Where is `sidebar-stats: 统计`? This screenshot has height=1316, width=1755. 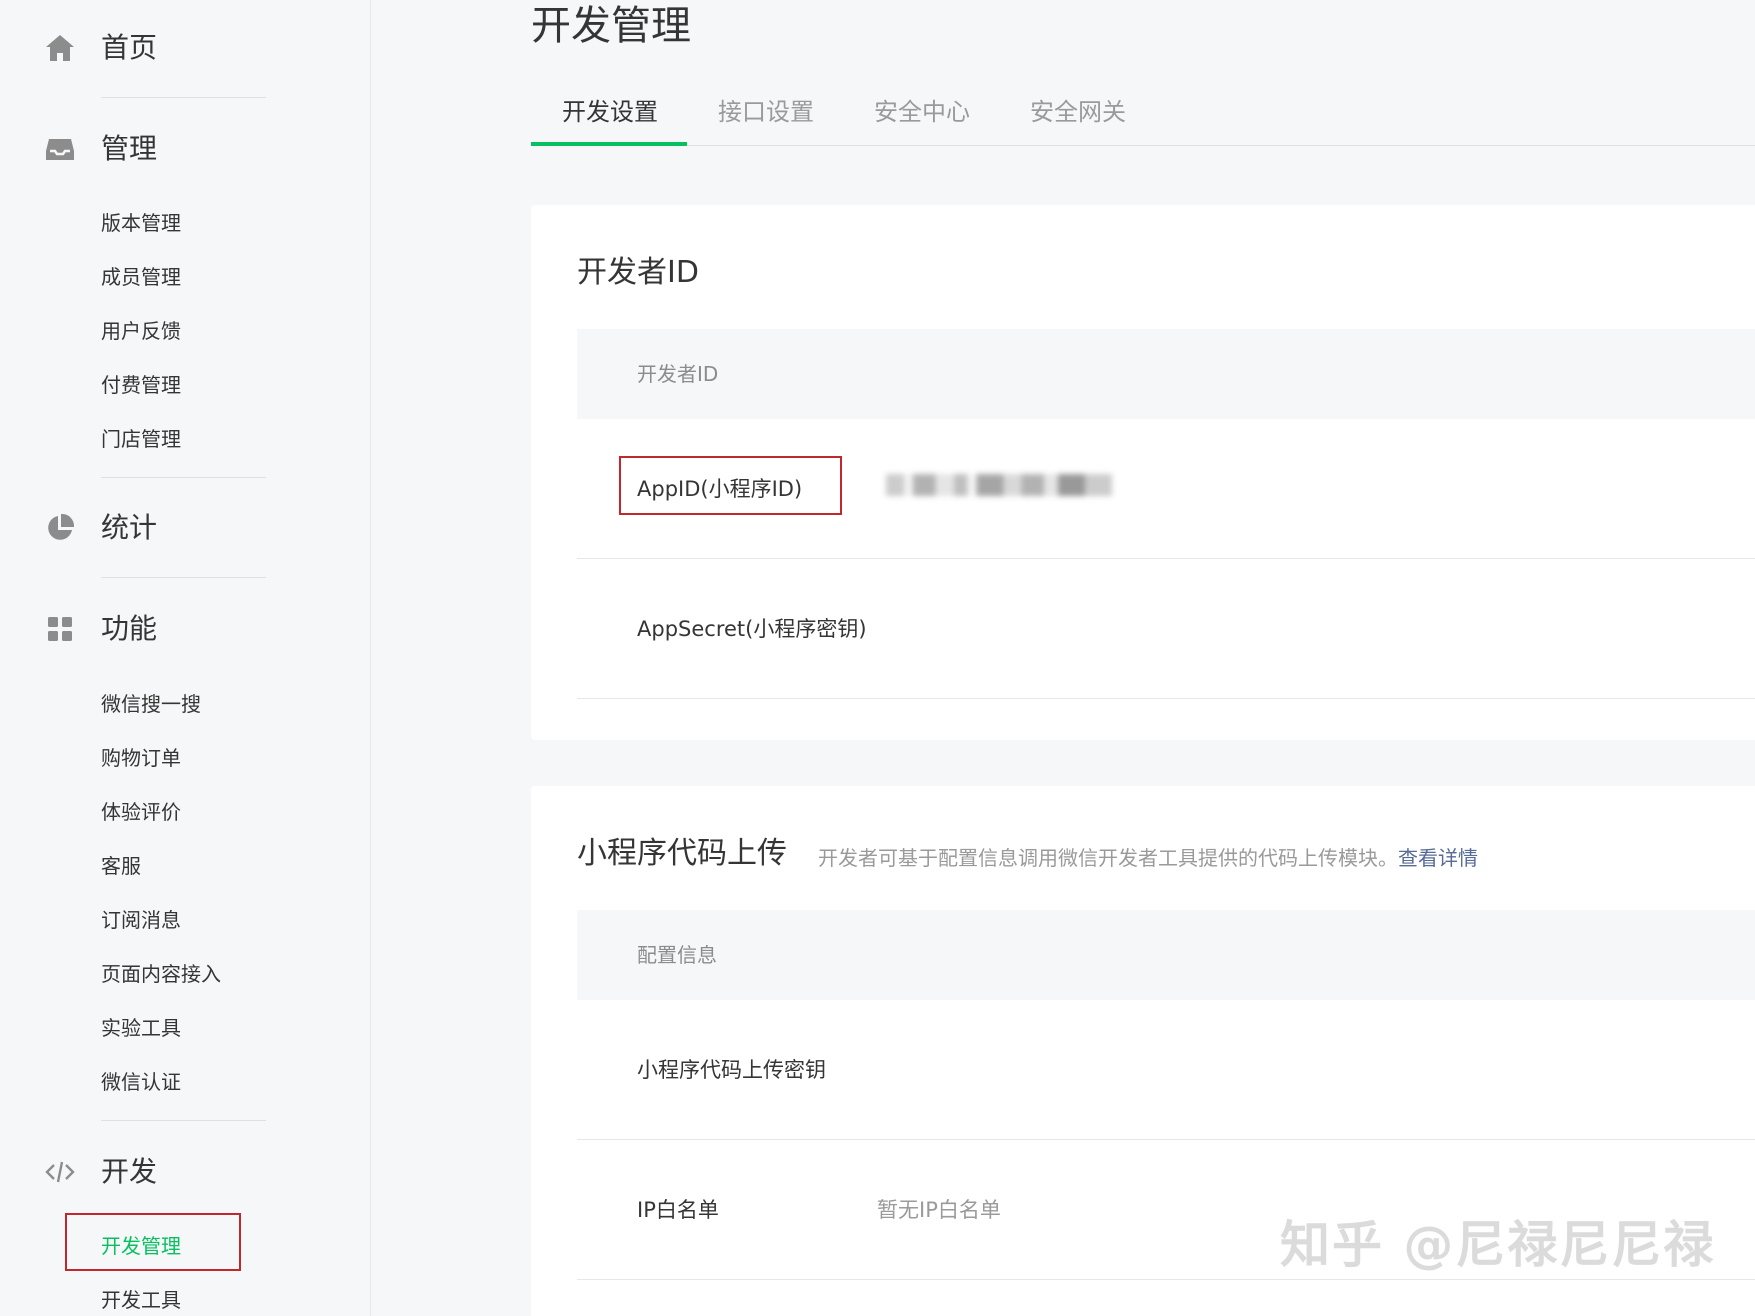 sidebar-stats: 统计 is located at coordinates (185, 528).